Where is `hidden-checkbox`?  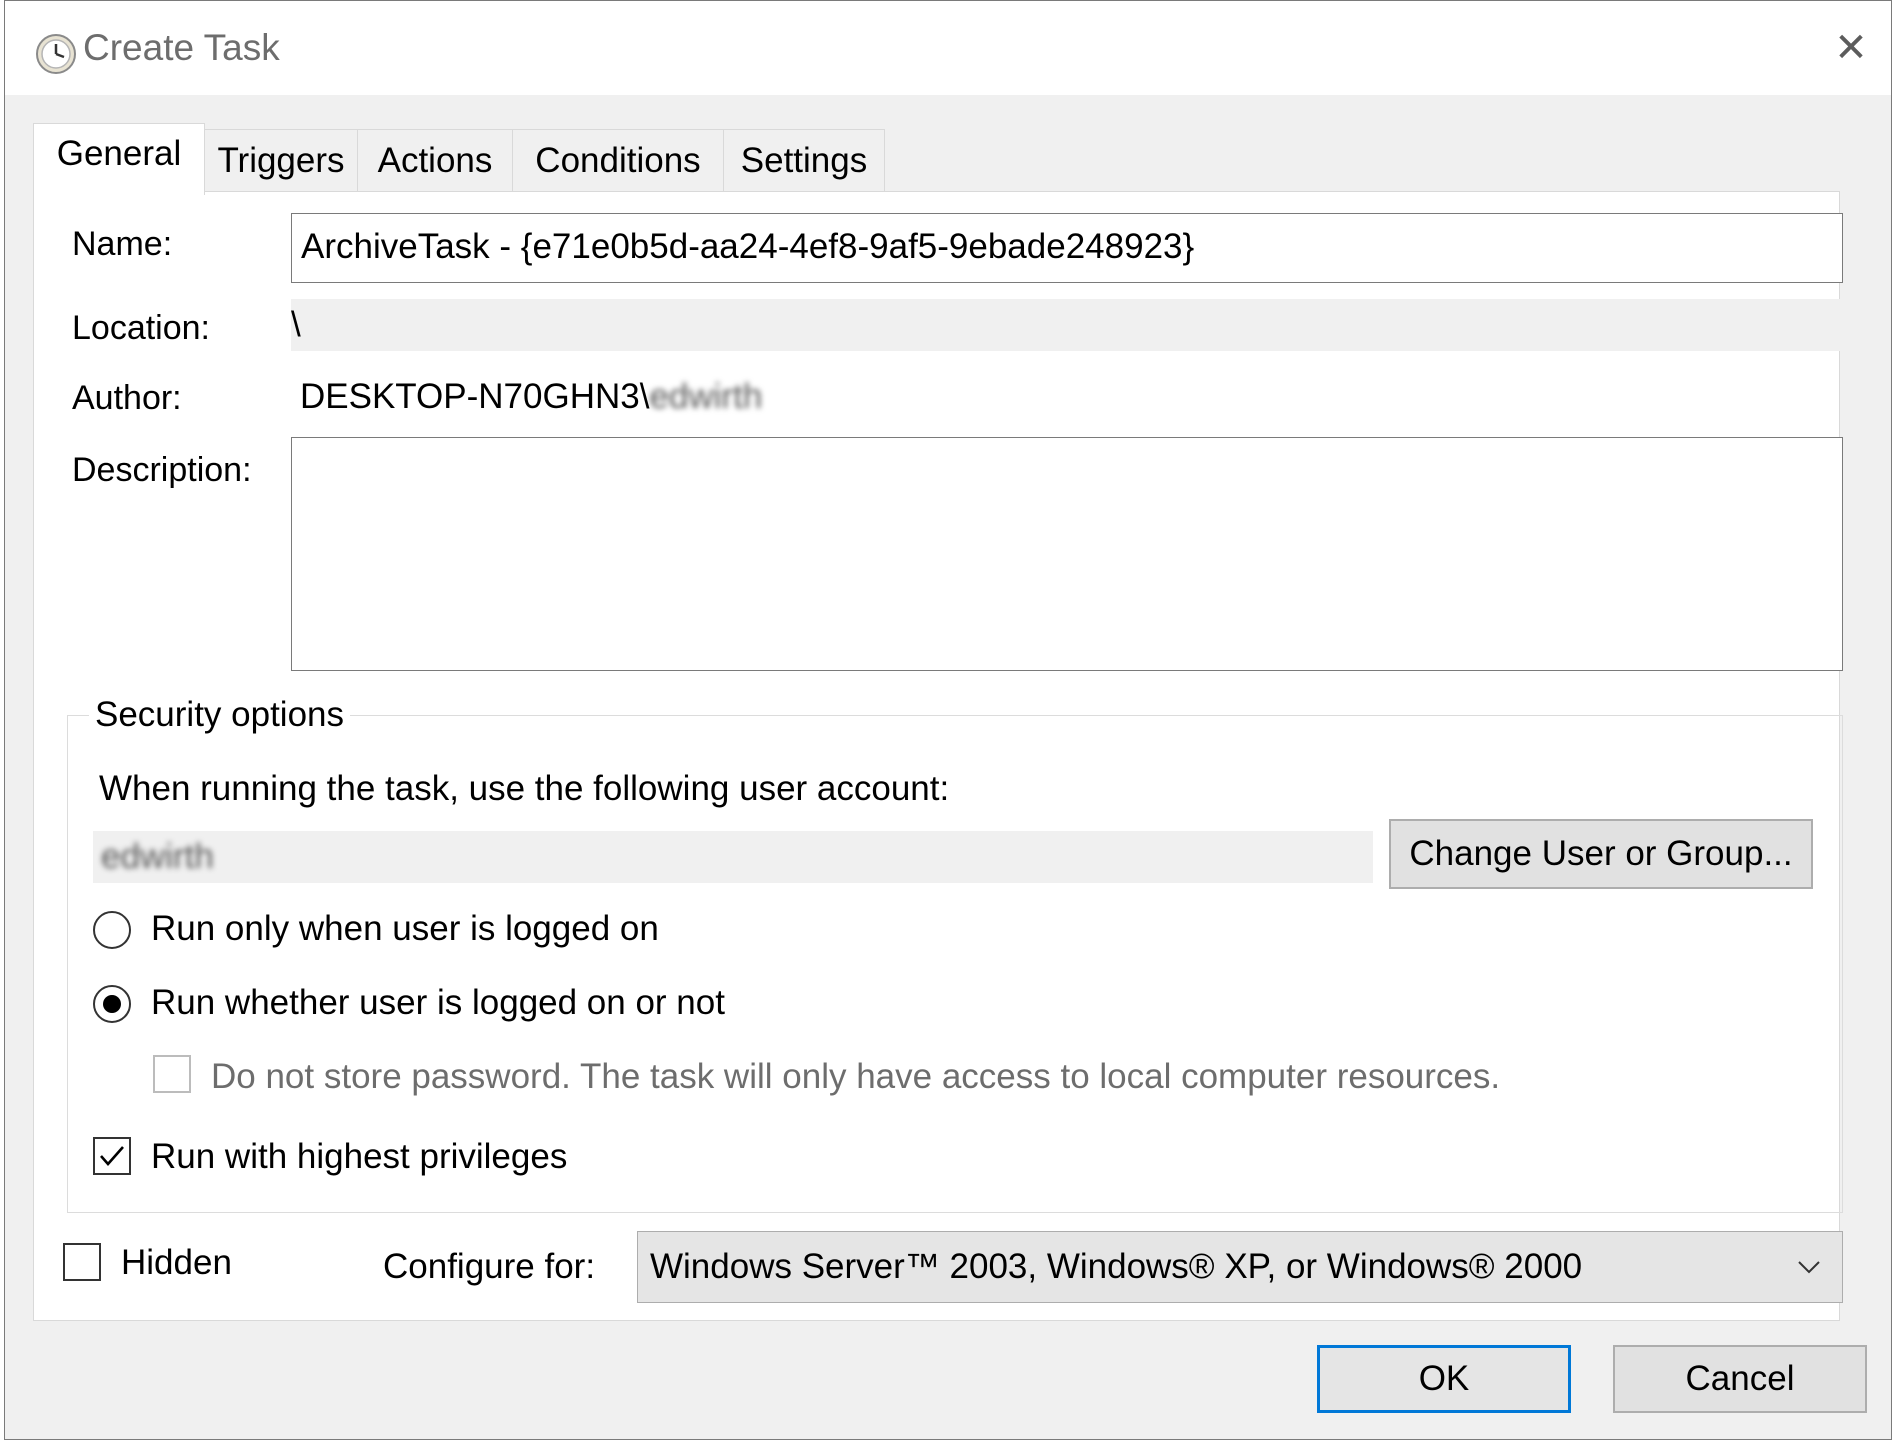 hidden-checkbox is located at coordinates (82, 1262).